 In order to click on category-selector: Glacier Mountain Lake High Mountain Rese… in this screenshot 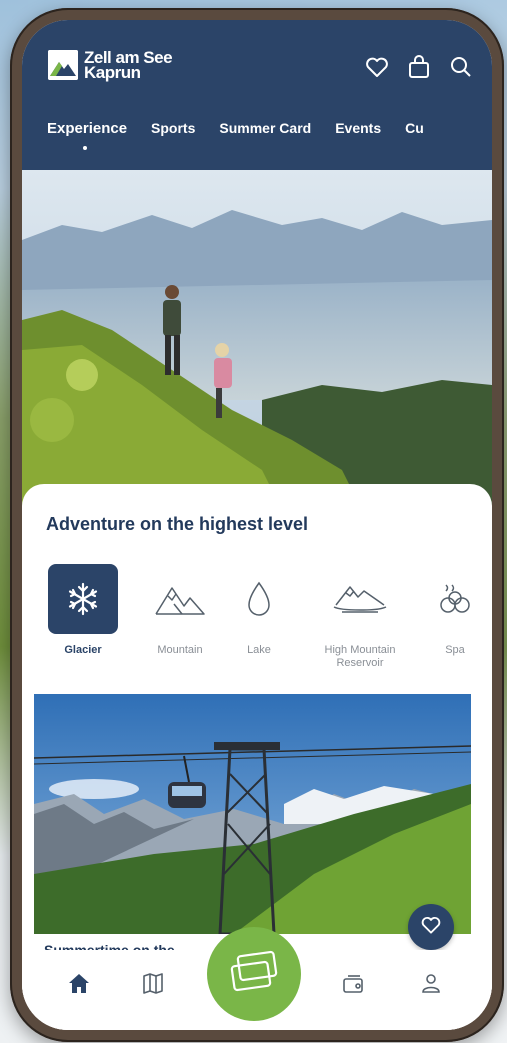, I will do `click(257, 619)`.